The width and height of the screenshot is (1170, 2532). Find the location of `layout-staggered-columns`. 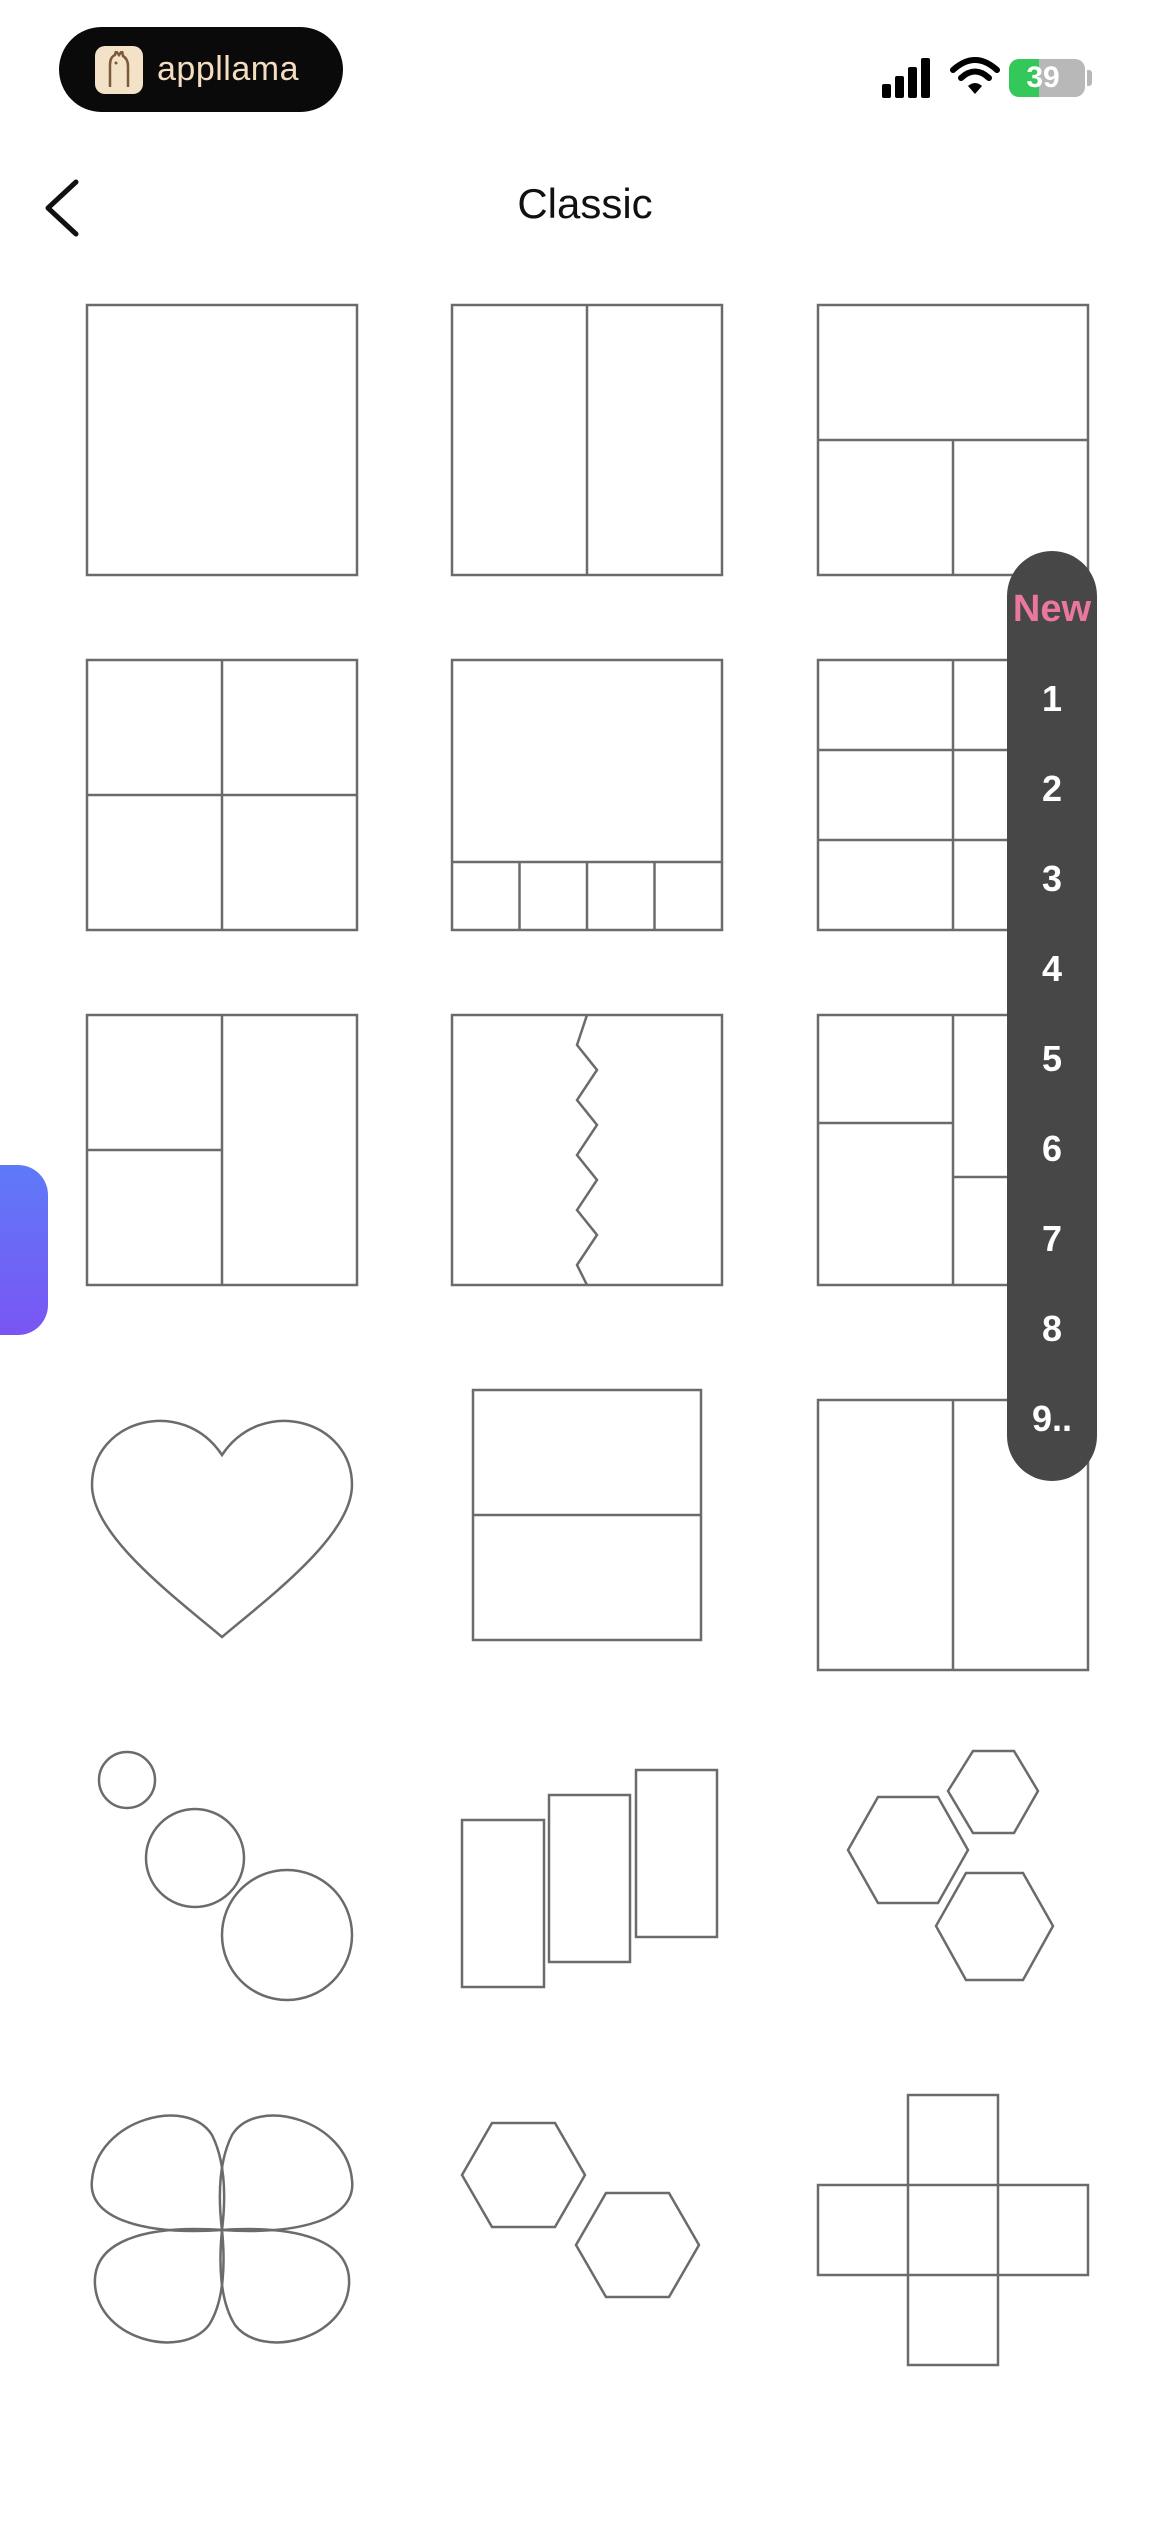

layout-staggered-columns is located at coordinates (587, 1890).